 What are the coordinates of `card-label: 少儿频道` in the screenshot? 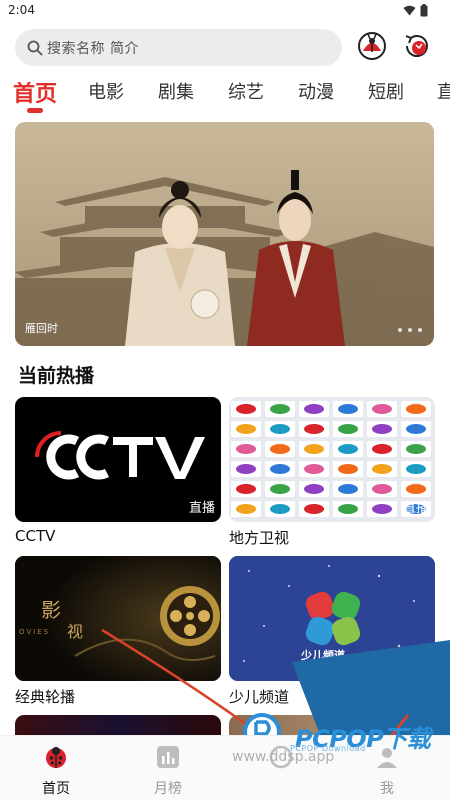 It's located at (259, 697).